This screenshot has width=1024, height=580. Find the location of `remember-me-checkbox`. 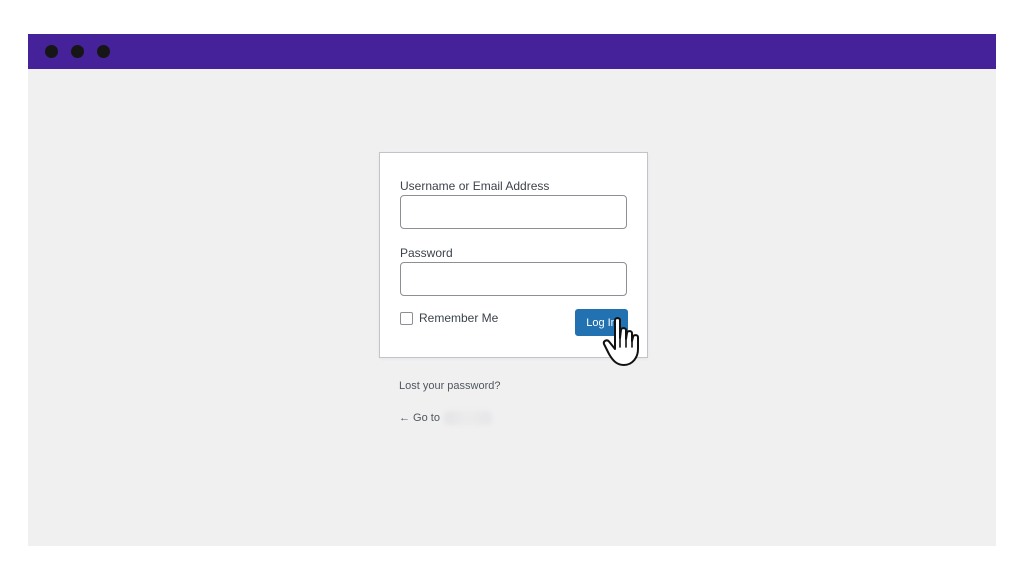

remember-me-checkbox is located at coordinates (406, 318).